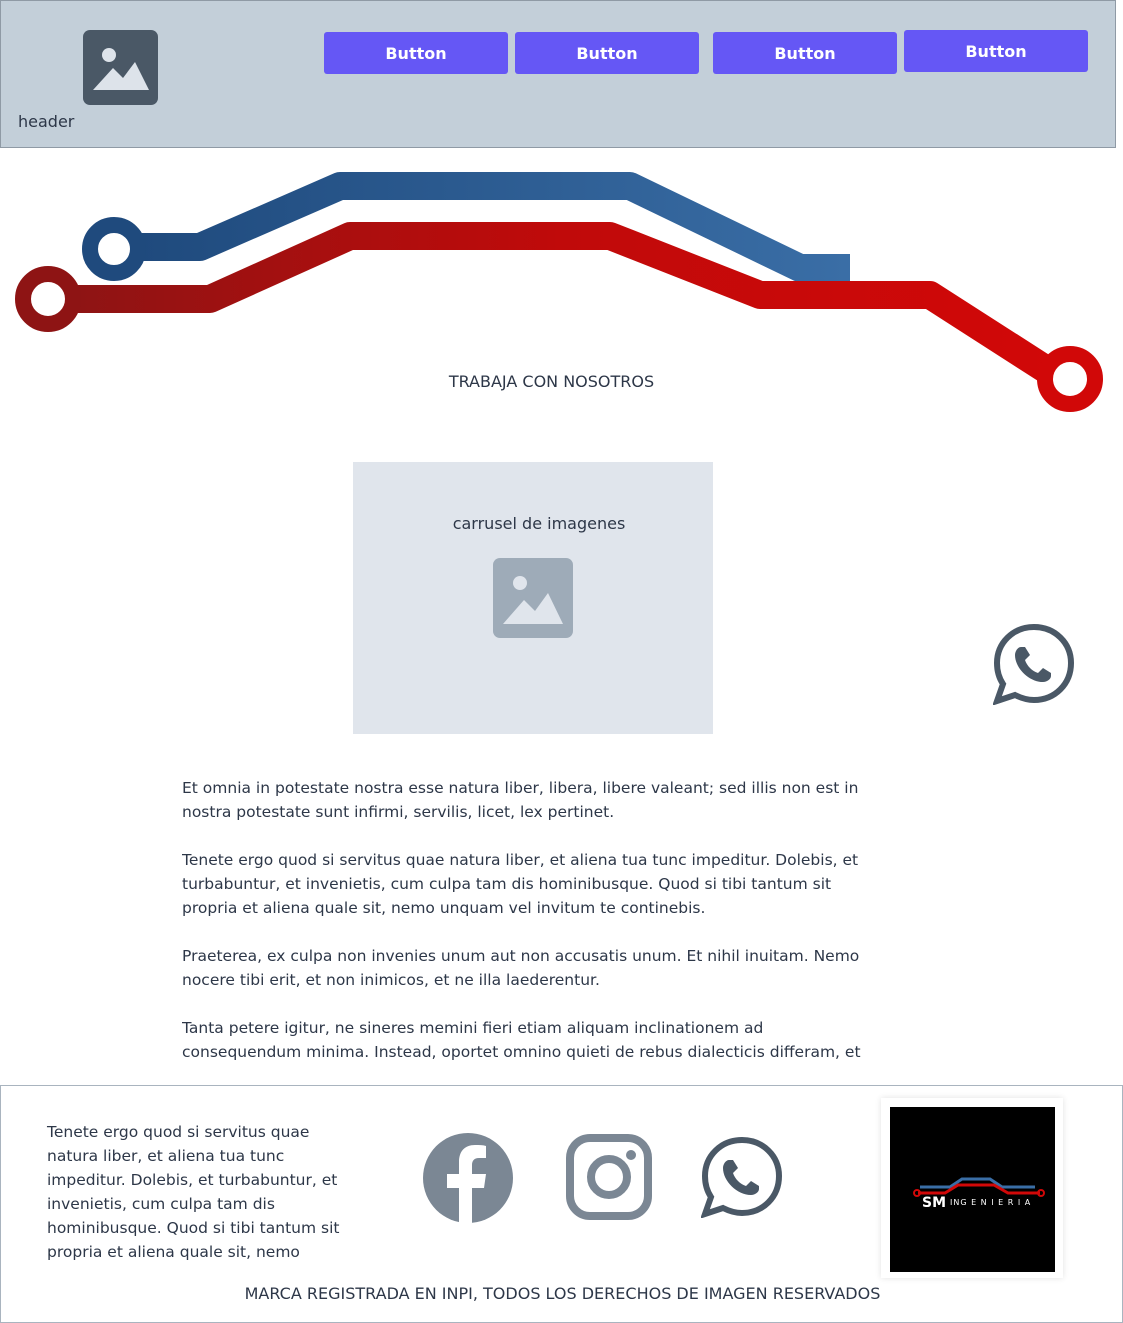 The image size is (1123, 1323). What do you see at coordinates (468, 1178) in the screenshot?
I see `facebook-icon` at bounding box center [468, 1178].